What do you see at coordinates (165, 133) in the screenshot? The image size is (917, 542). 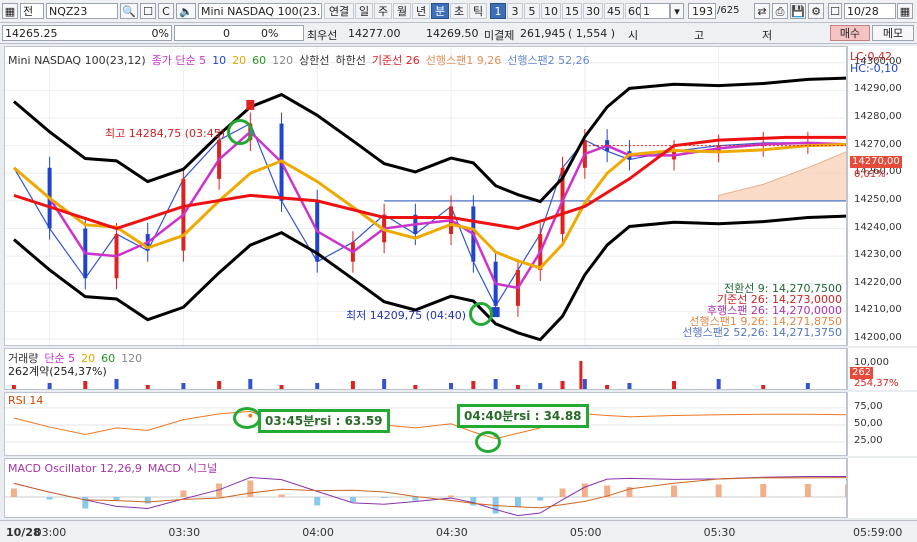 I see `high-annotation: 최고 14284,75 (03:45)` at bounding box center [165, 133].